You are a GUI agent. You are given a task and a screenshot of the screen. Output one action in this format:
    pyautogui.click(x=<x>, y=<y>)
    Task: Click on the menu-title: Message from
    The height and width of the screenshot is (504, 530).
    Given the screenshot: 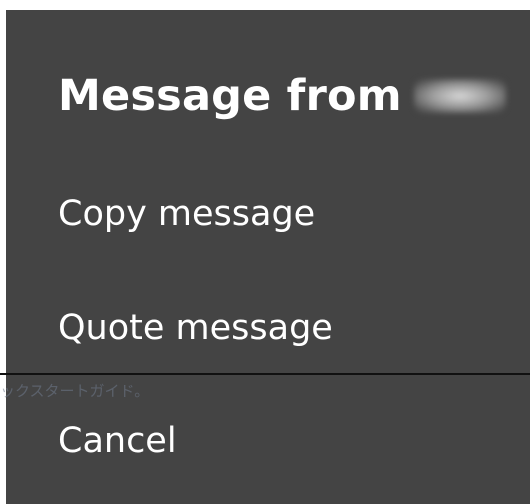 What is the action you would take?
    pyautogui.click(x=282, y=96)
    